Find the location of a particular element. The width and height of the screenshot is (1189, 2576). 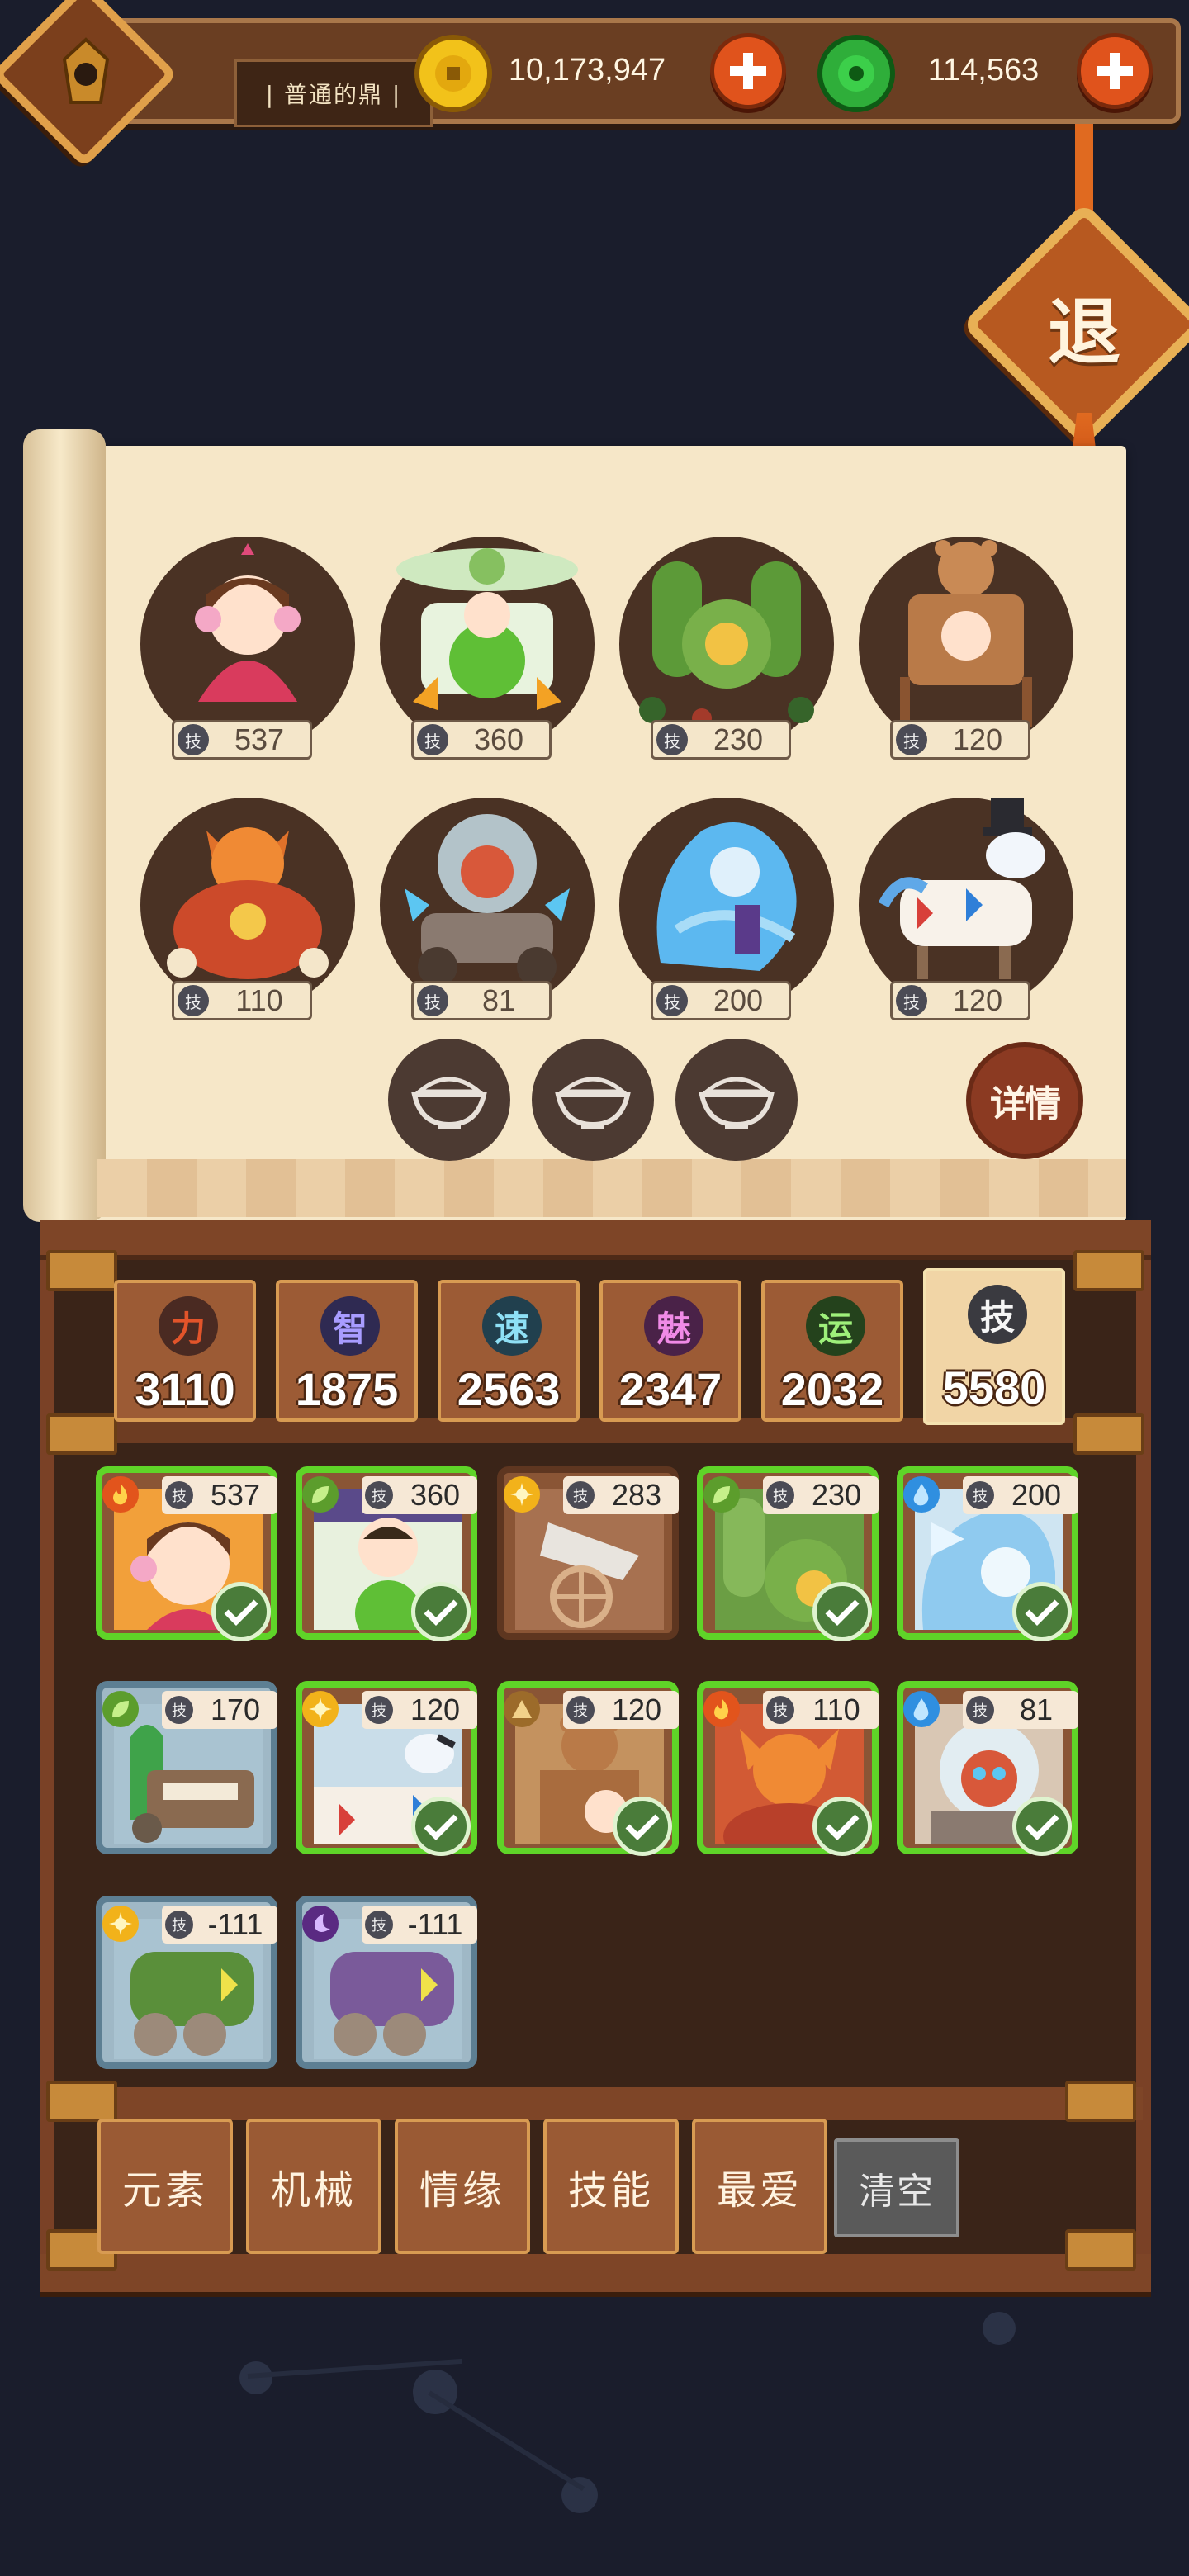

roster-unit: 技 537 is located at coordinates (186, 1557).